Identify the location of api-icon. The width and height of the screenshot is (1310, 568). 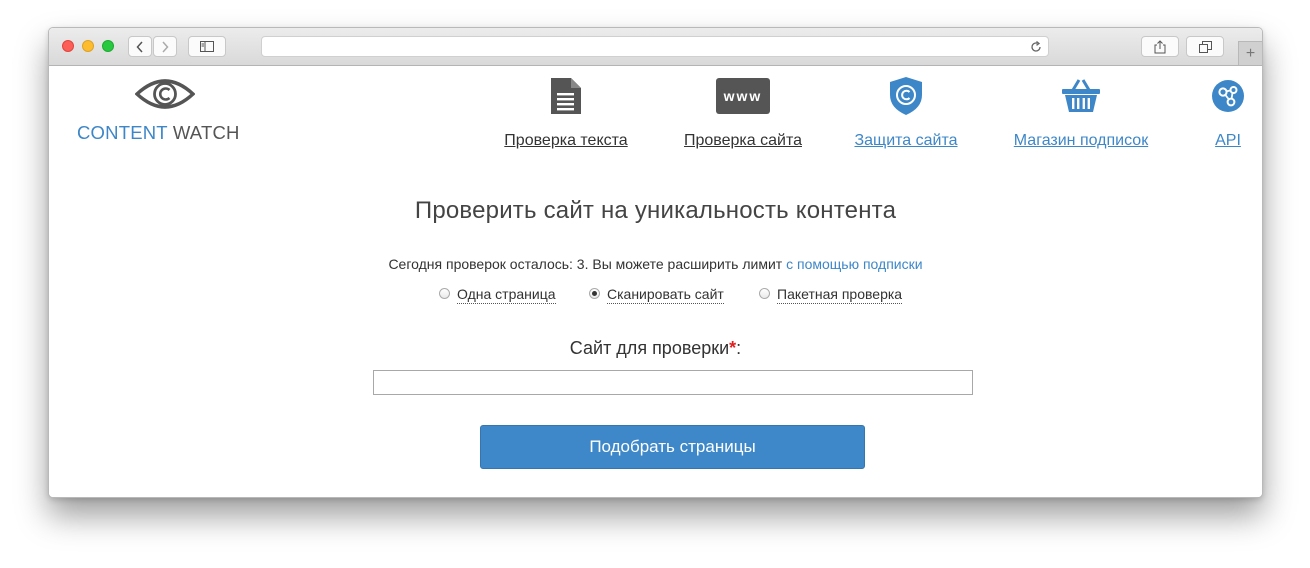
(1228, 96).